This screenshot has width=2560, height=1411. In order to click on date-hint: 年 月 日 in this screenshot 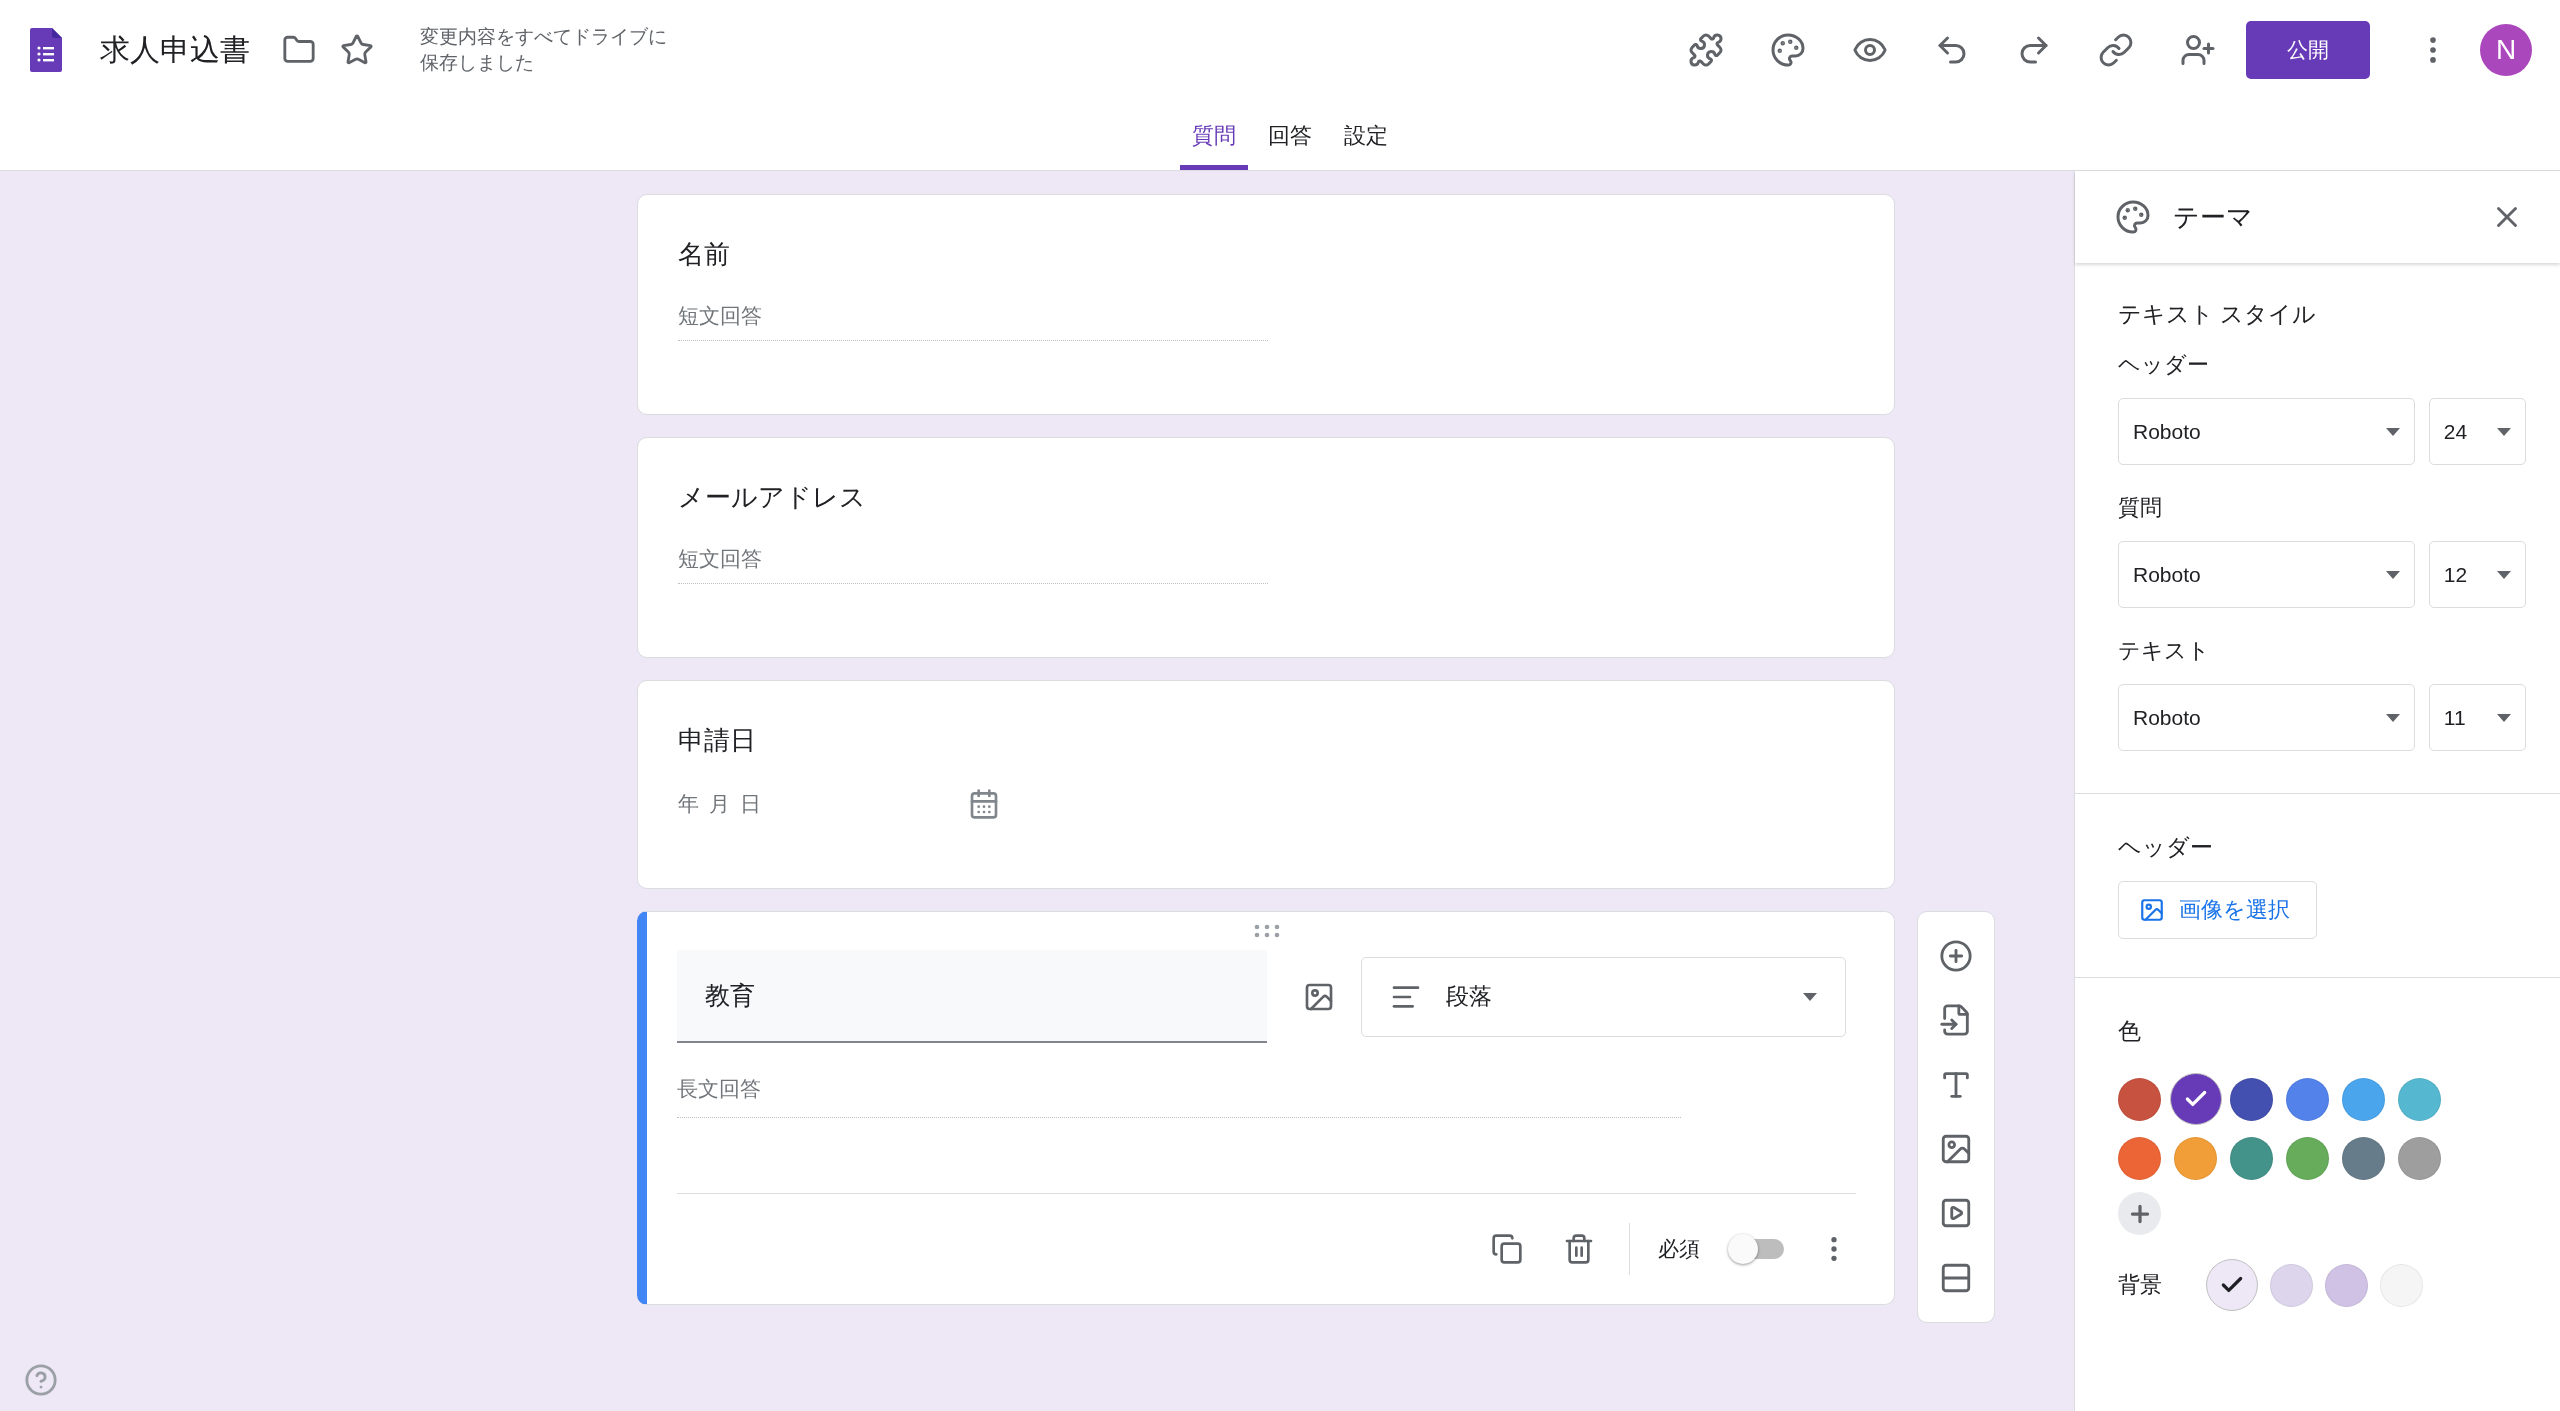, I will do `click(721, 804)`.